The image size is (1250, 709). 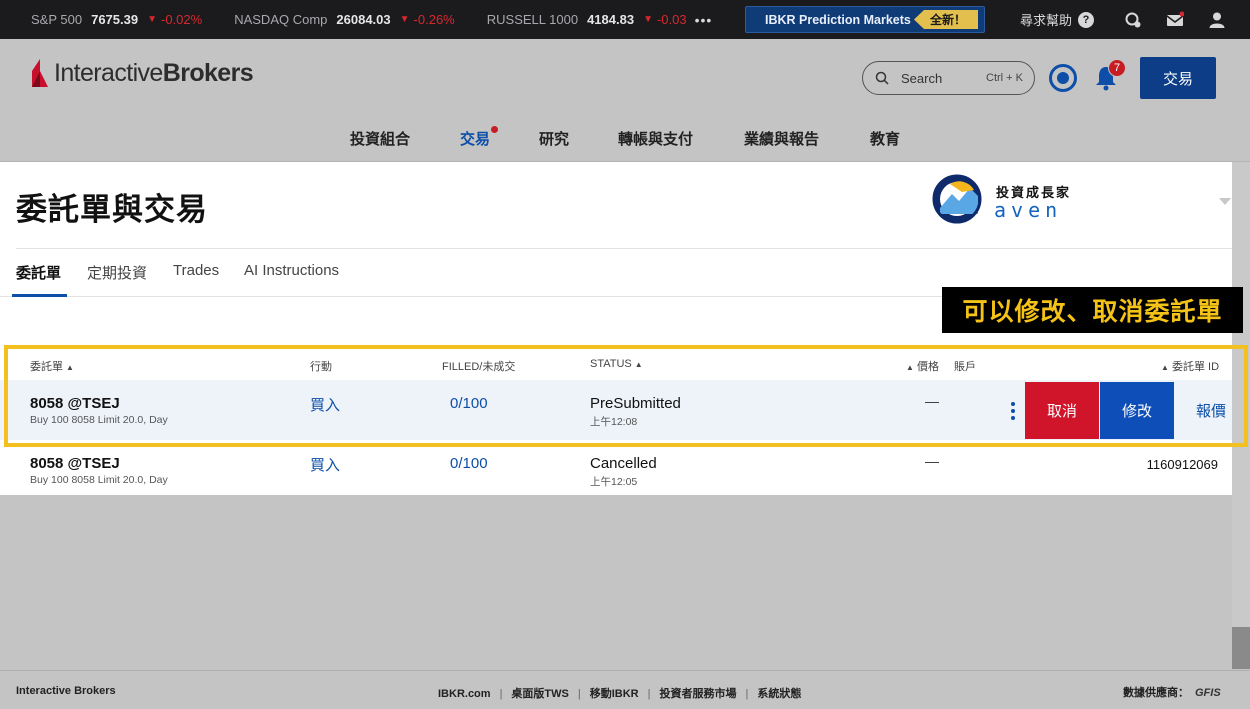 What do you see at coordinates (532, 19) in the screenshot?
I see `ticker-name: RUSSELL 1000` at bounding box center [532, 19].